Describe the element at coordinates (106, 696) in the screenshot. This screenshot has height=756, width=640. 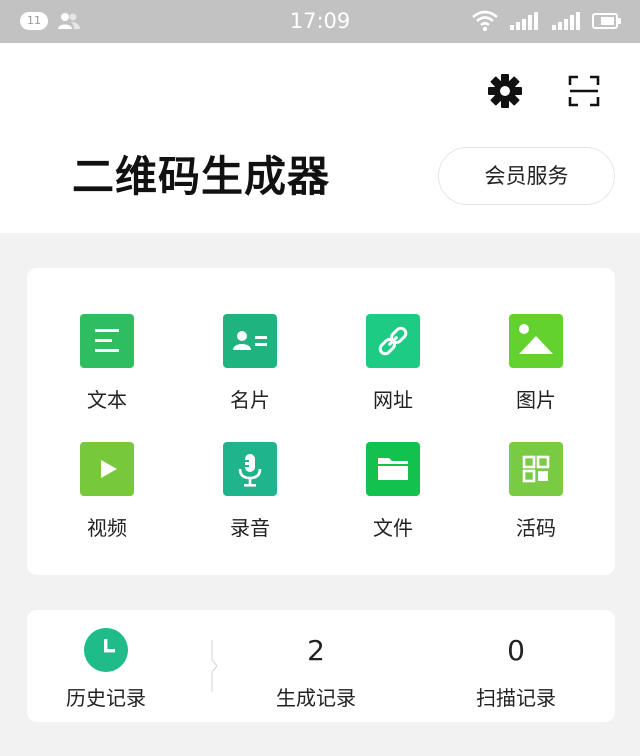
I see `history-label: 历史记录` at that location.